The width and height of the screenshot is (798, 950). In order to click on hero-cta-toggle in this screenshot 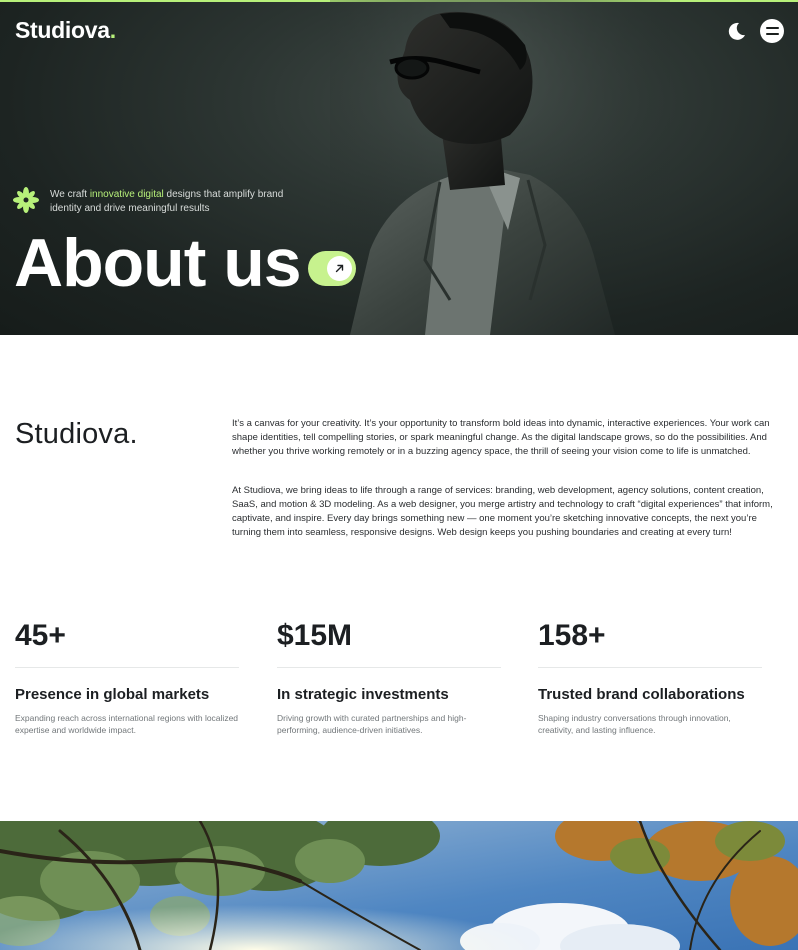, I will do `click(332, 268)`.